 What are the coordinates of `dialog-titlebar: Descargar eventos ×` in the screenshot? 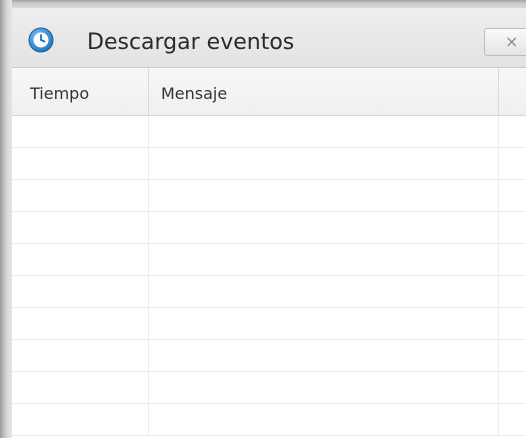 It's located at (269, 38).